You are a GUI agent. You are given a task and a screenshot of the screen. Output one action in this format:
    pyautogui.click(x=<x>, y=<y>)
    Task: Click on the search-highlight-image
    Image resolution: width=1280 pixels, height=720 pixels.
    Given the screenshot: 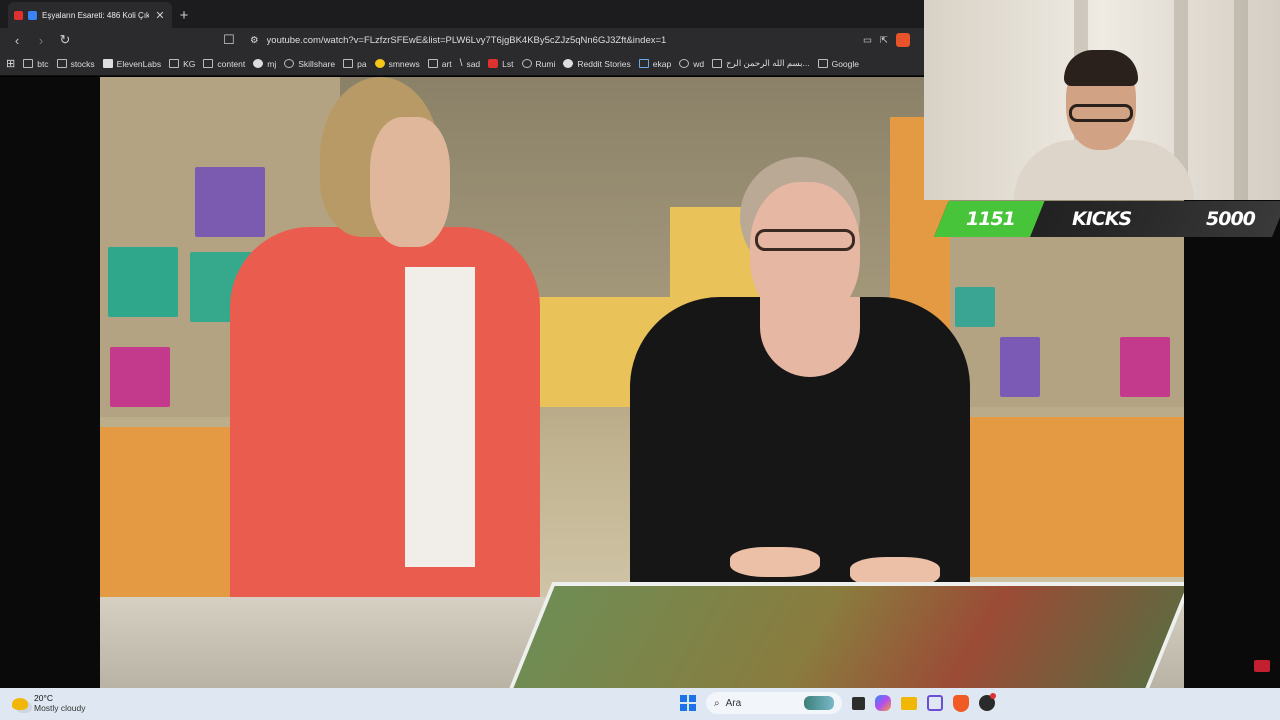 What is the action you would take?
    pyautogui.click(x=819, y=703)
    